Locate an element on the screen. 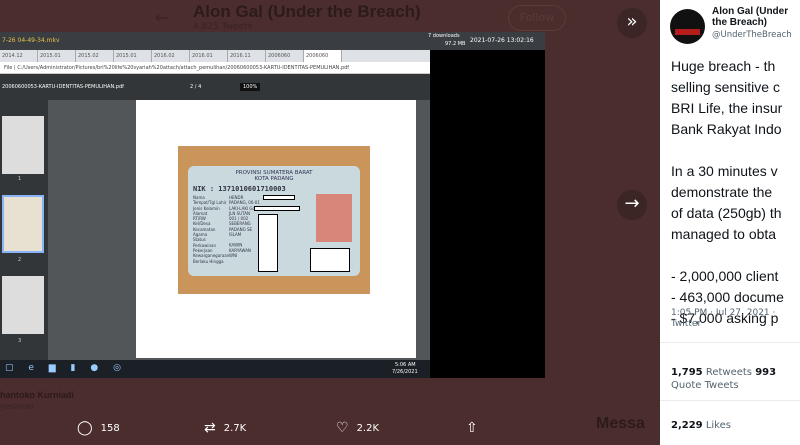 The width and height of the screenshot is (800, 445). browser-tab: 2015.02 is located at coordinates (95, 56).